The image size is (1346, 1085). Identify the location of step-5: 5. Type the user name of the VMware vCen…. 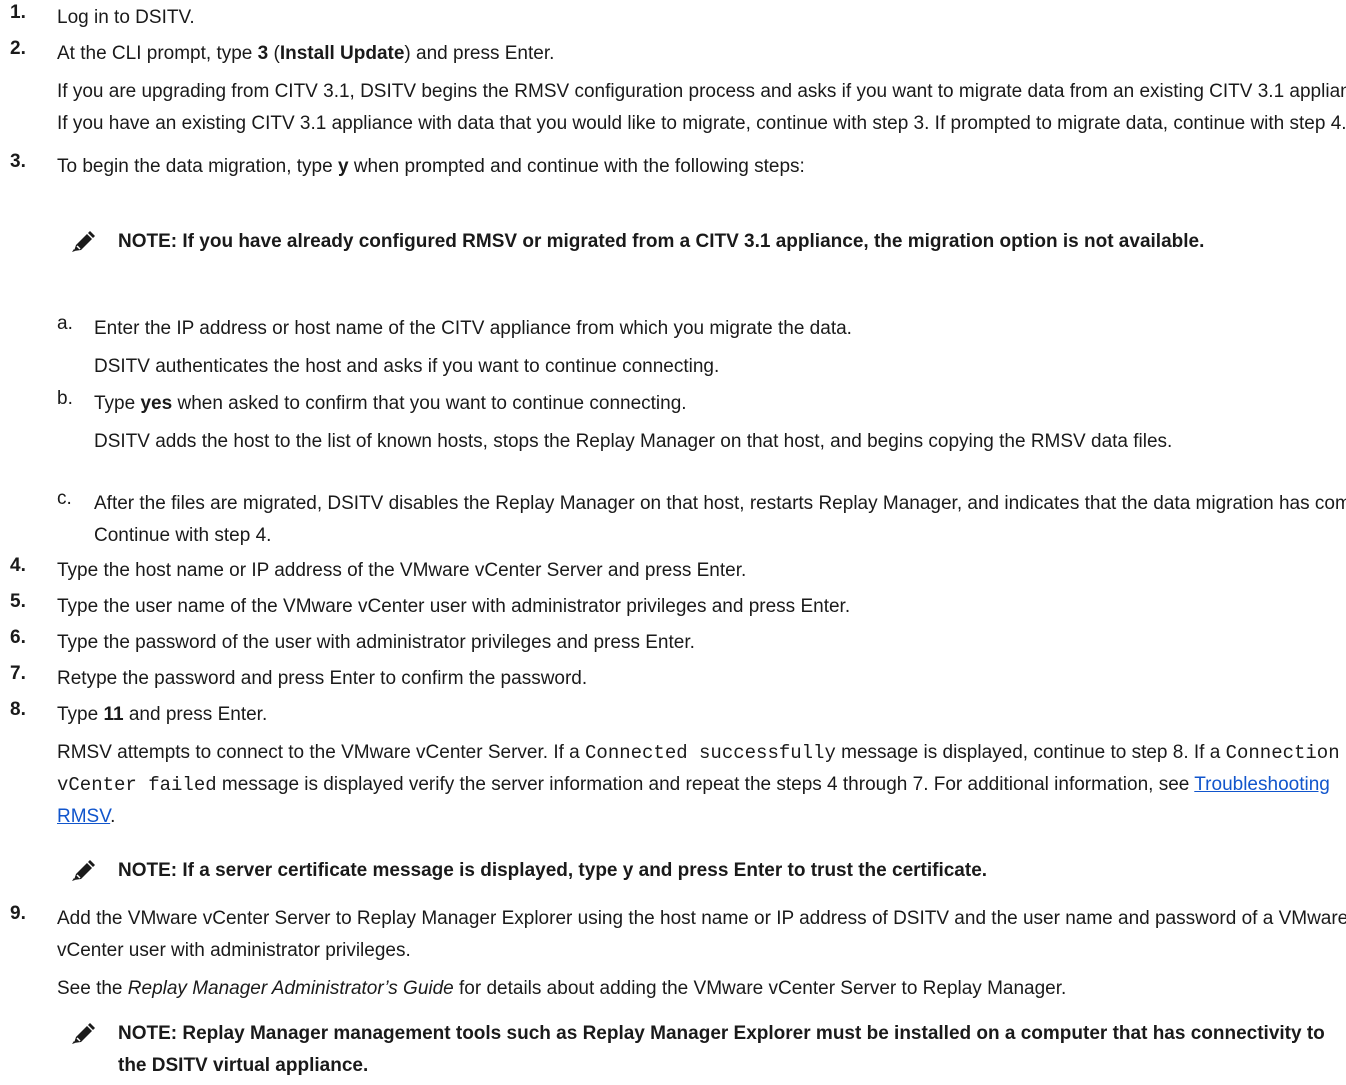
(673, 607).